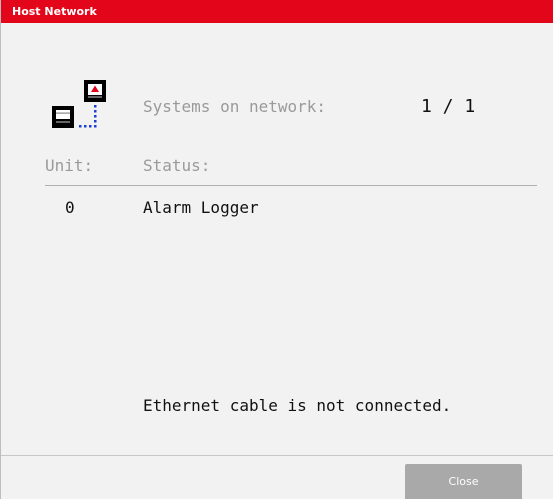 This screenshot has width=553, height=499. Describe the element at coordinates (448, 106) in the screenshot. I see `systems-count: 1 / 1` at that location.